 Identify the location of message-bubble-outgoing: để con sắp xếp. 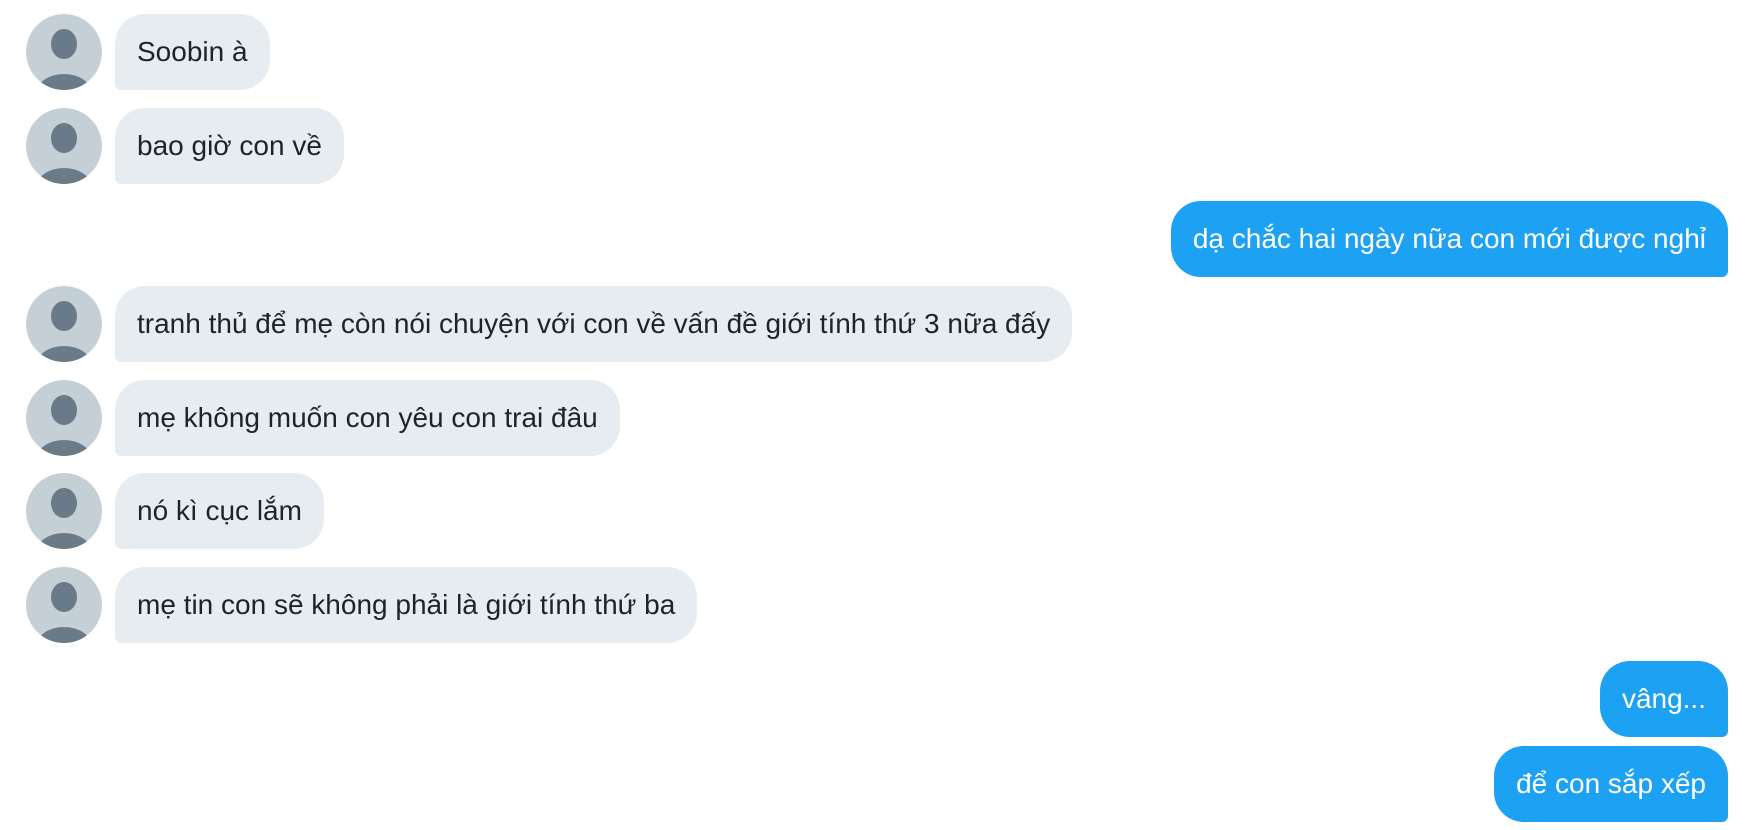
(1611, 784).